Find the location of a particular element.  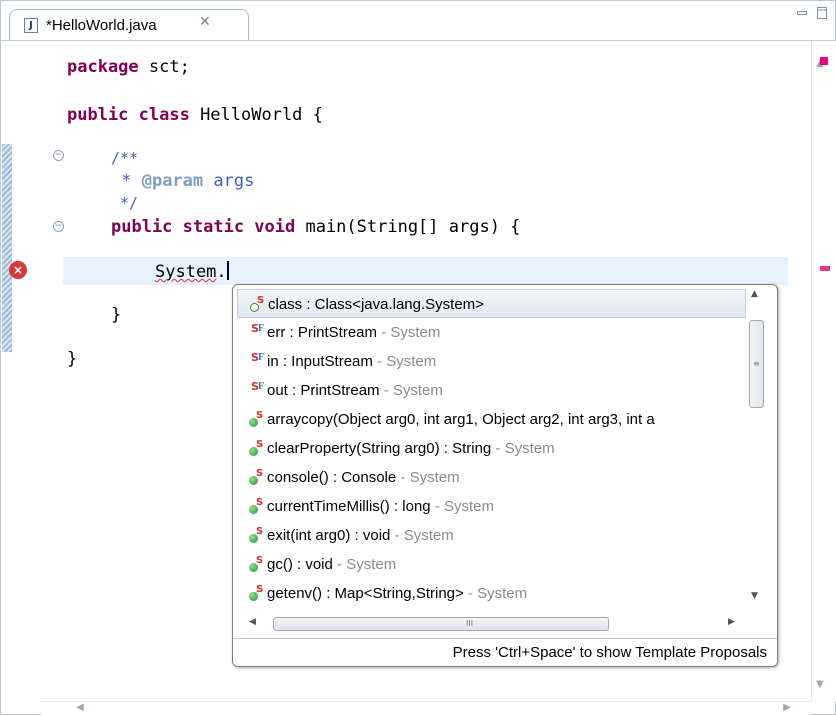

tab-helloworld: J *HelloWorld.java ✕ is located at coordinates (129, 25).